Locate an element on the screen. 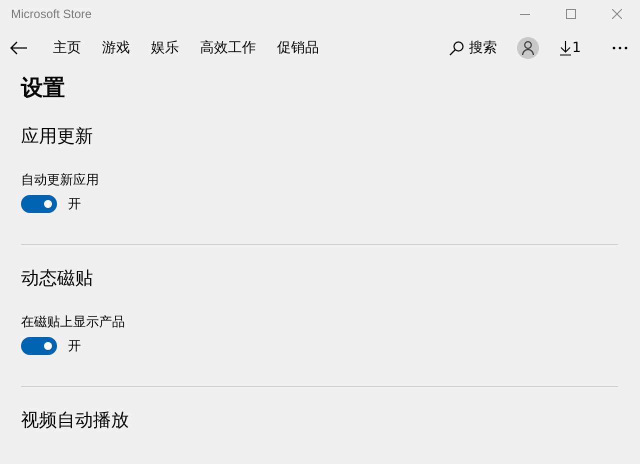 This screenshot has width=640, height=464. search-button: 搜索 is located at coordinates (473, 48).